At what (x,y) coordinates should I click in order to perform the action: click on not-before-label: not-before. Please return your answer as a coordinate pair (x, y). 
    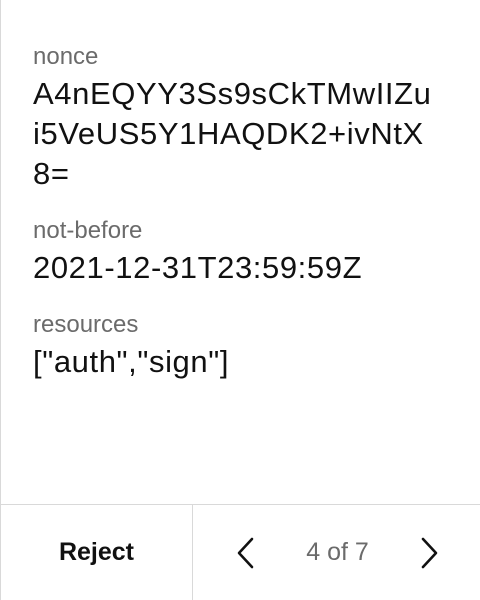
    Looking at the image, I should click on (88, 230).